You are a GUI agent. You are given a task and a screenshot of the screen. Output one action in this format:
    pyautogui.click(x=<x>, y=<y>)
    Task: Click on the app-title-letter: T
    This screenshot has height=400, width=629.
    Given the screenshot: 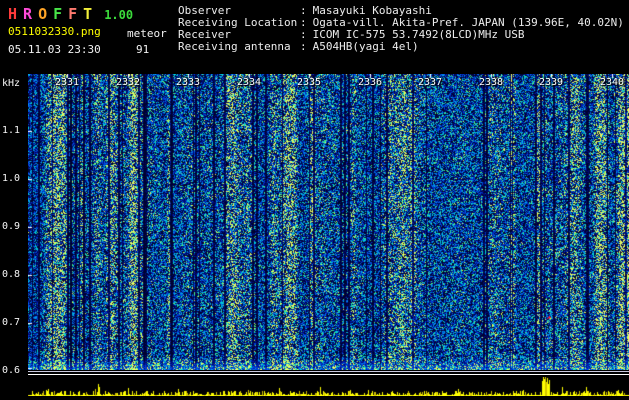 What is the action you would take?
    pyautogui.click(x=88, y=14)
    